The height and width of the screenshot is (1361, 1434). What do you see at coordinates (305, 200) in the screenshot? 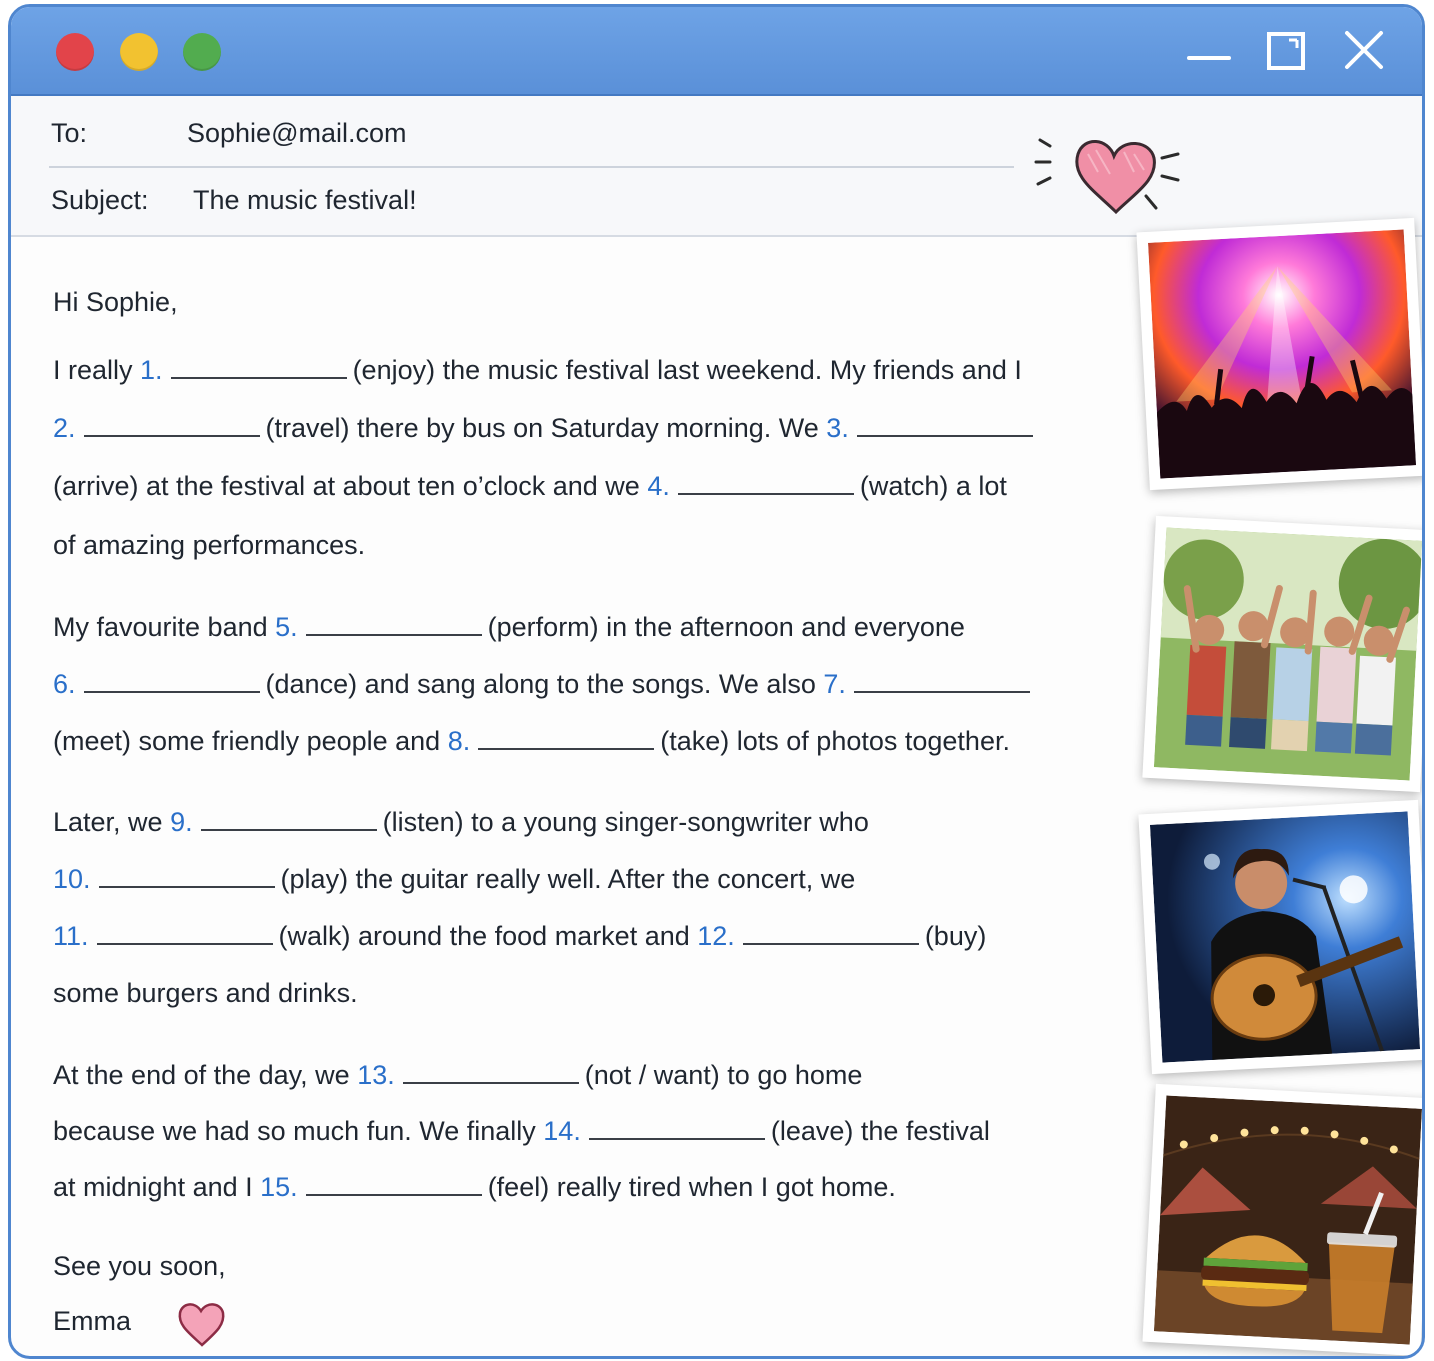
I see `subject-field: The music festival!` at bounding box center [305, 200].